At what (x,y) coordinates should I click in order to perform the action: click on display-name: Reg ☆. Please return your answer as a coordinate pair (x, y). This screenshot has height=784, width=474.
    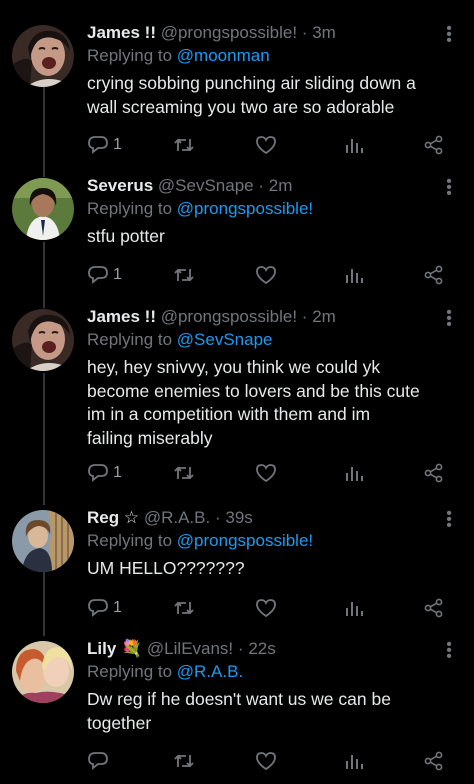
    Looking at the image, I should click on (113, 517).